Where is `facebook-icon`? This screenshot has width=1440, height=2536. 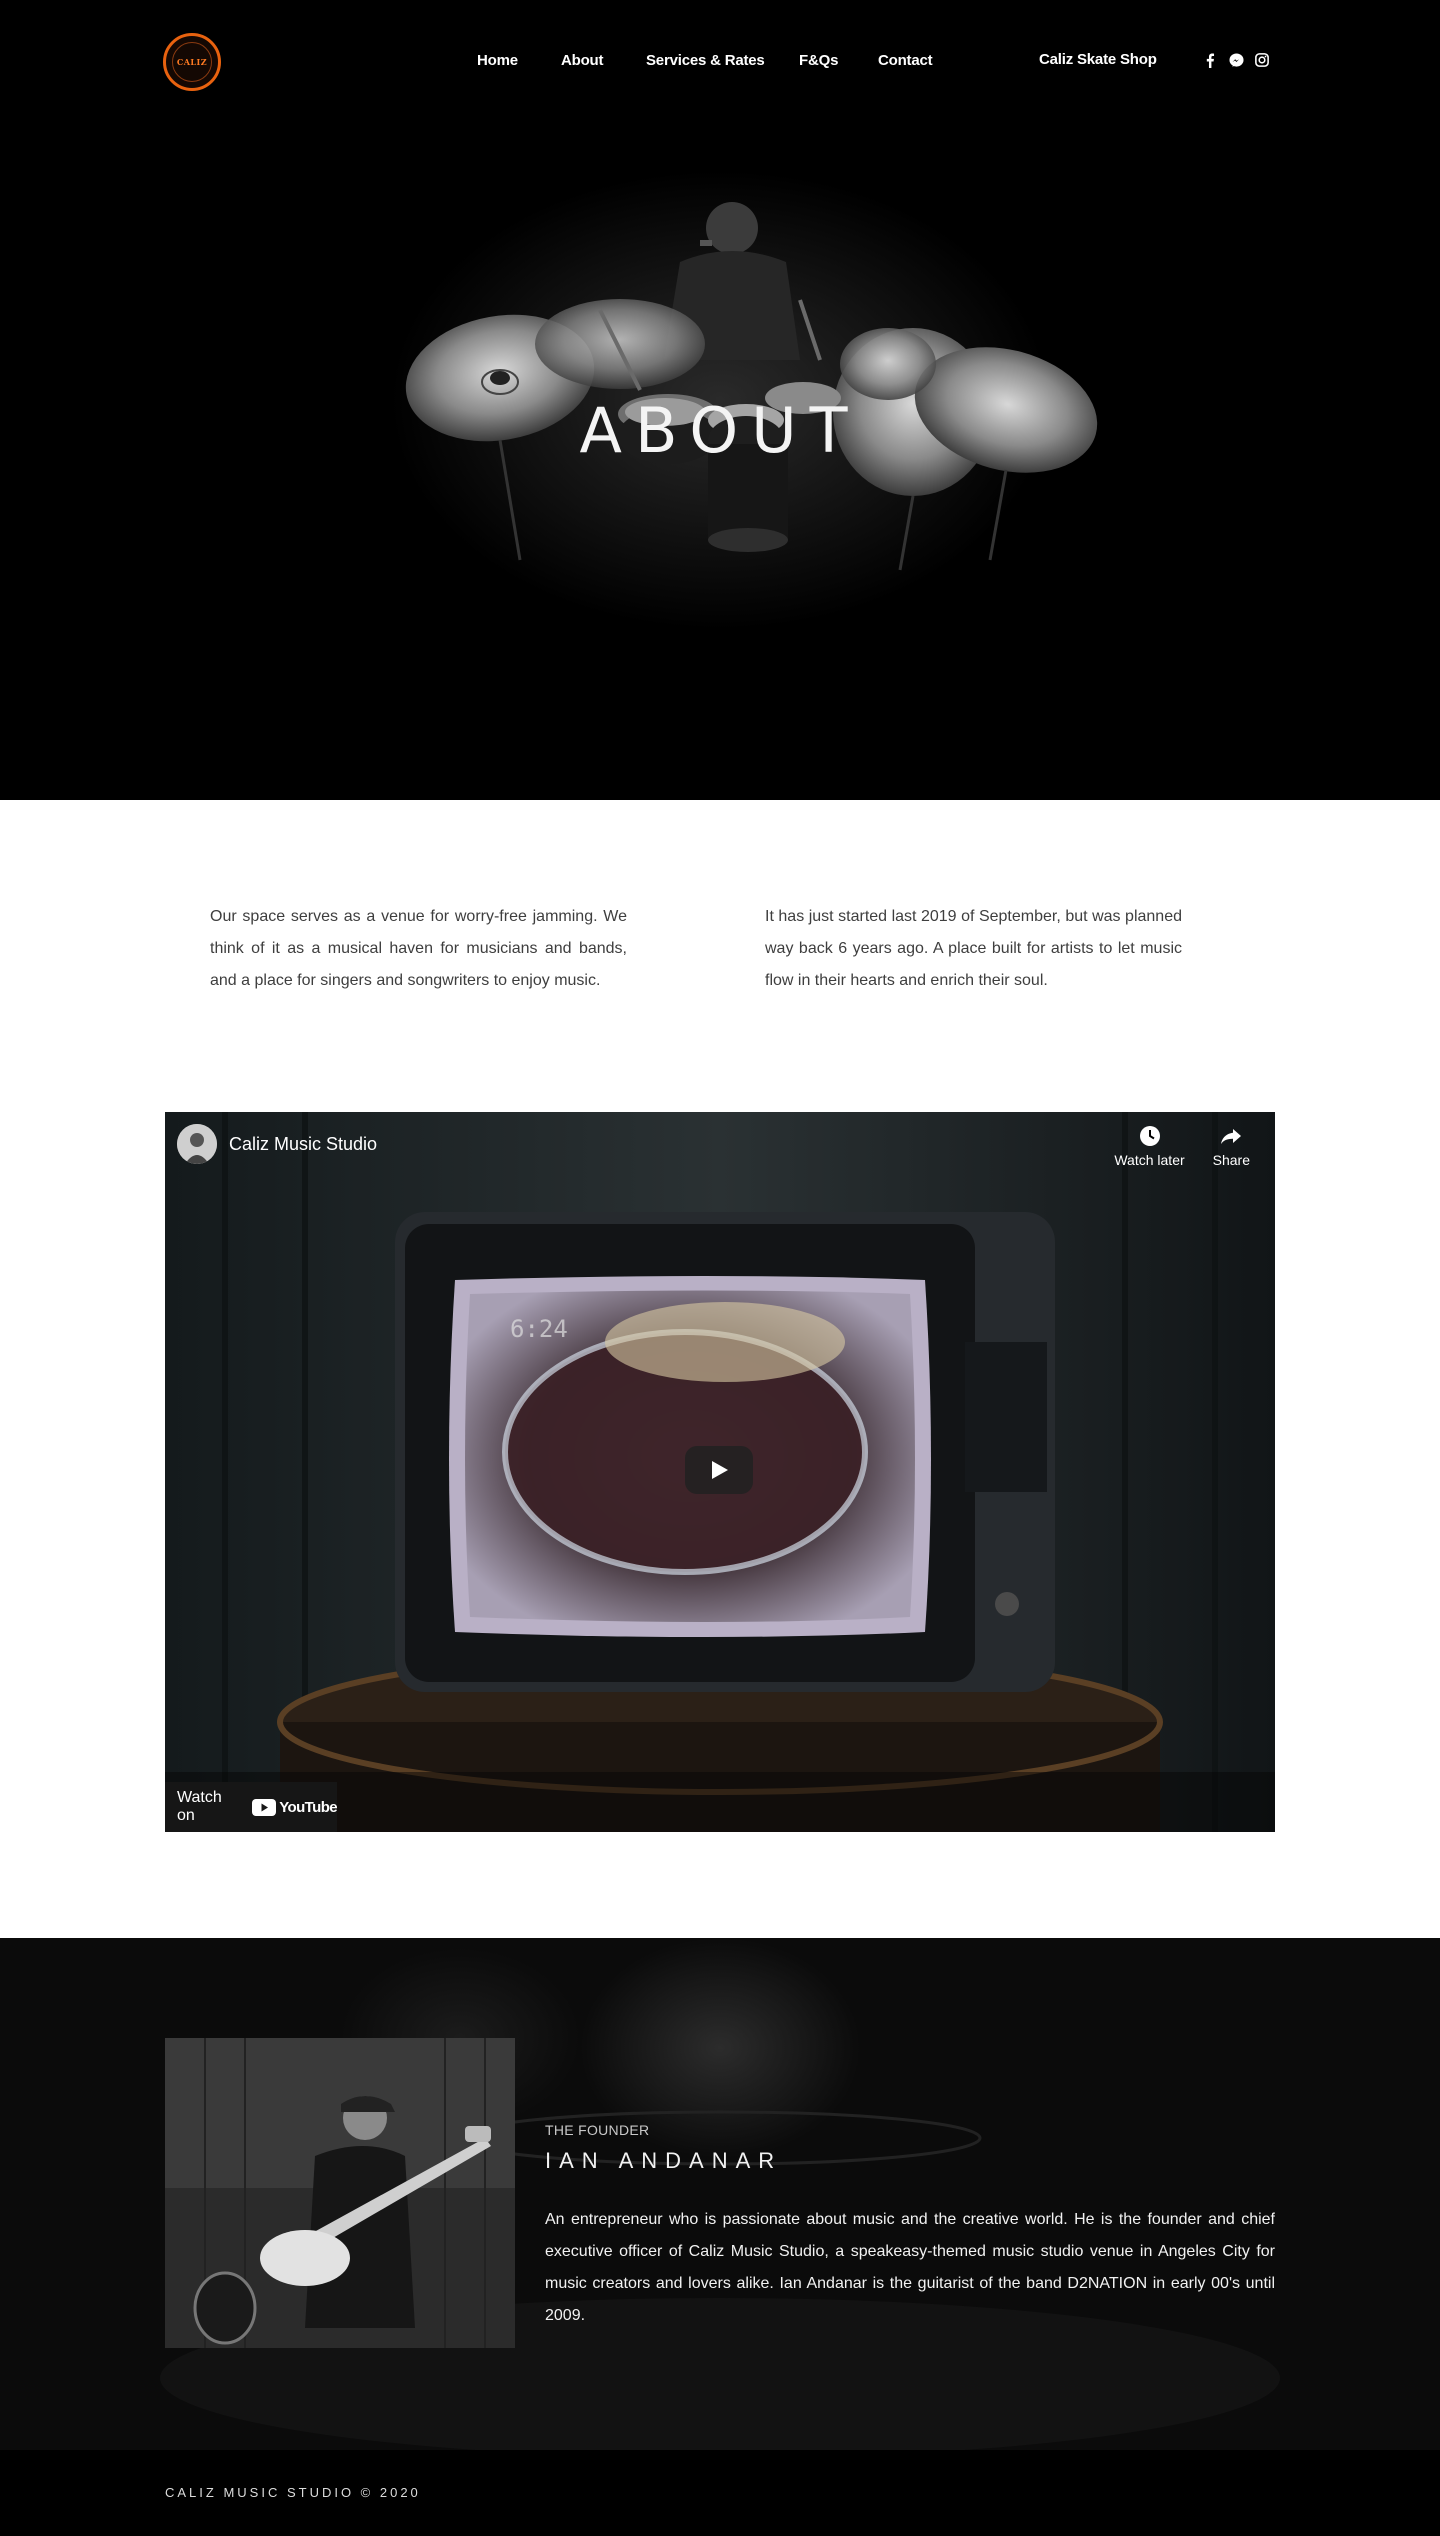 facebook-icon is located at coordinates (1210, 60).